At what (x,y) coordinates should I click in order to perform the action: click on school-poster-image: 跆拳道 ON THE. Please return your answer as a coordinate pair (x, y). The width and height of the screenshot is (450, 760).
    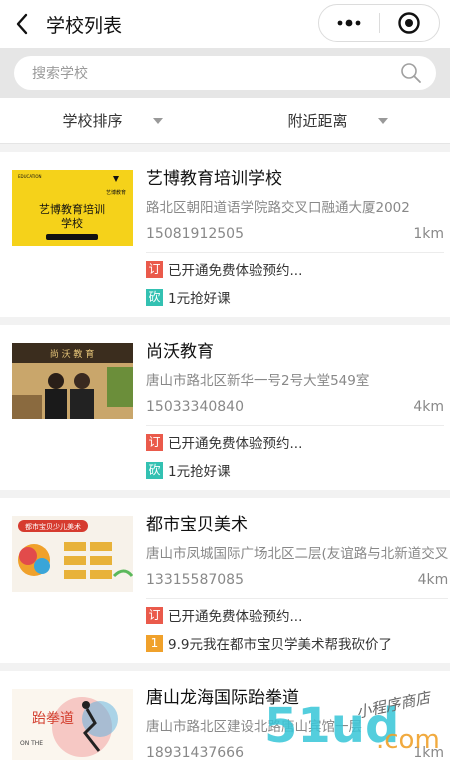
    Looking at the image, I should click on (72, 724).